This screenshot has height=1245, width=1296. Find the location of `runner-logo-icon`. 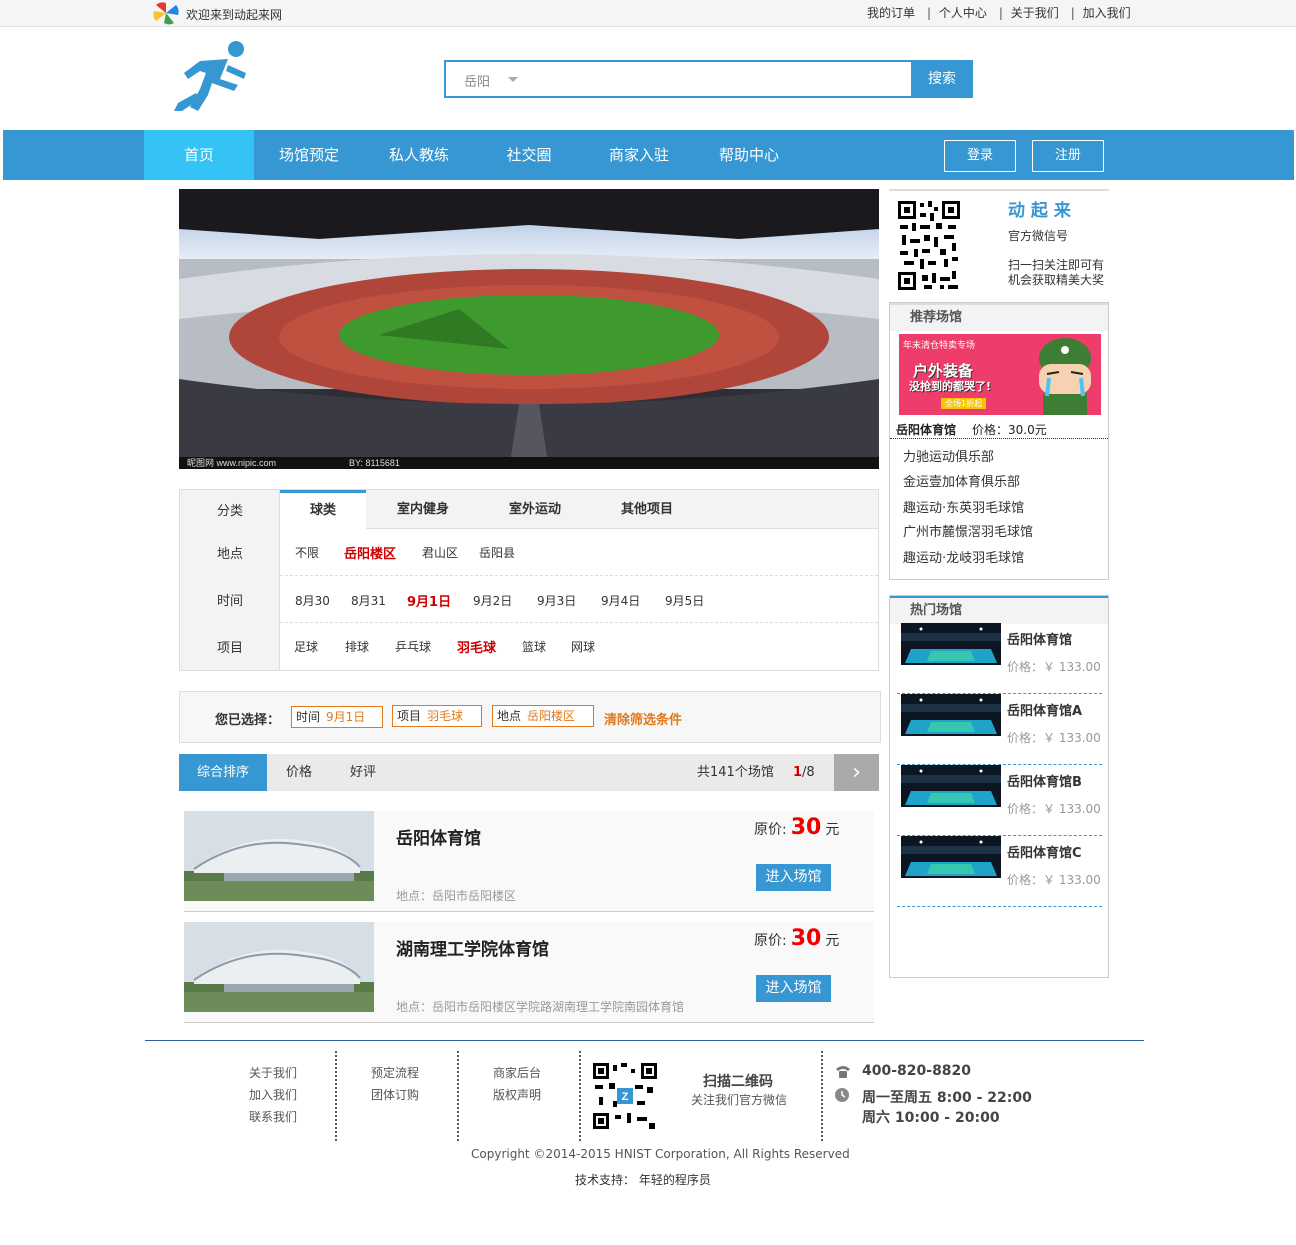

runner-logo-icon is located at coordinates (212, 75).